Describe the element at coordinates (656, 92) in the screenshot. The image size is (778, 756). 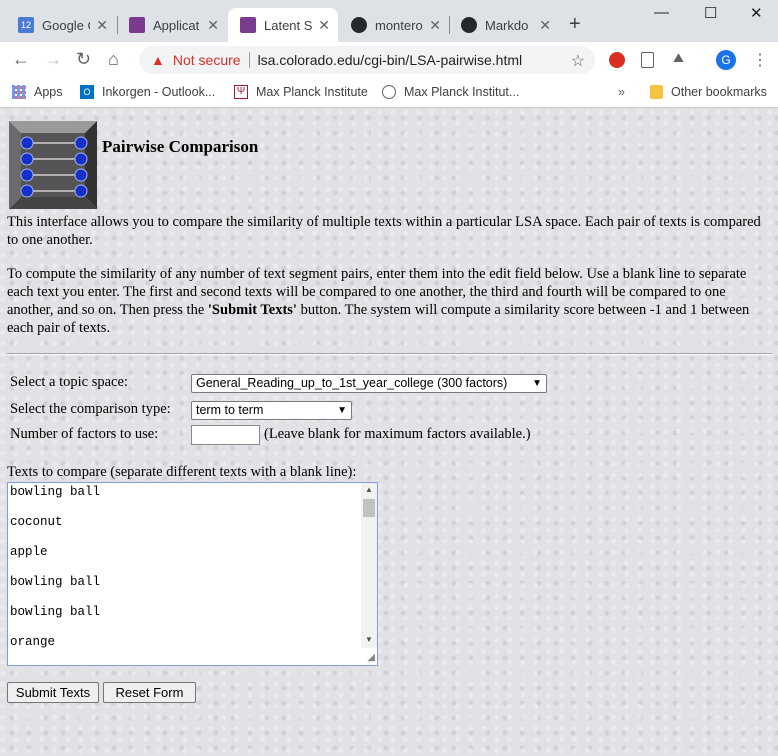
I see `folder-icon` at that location.